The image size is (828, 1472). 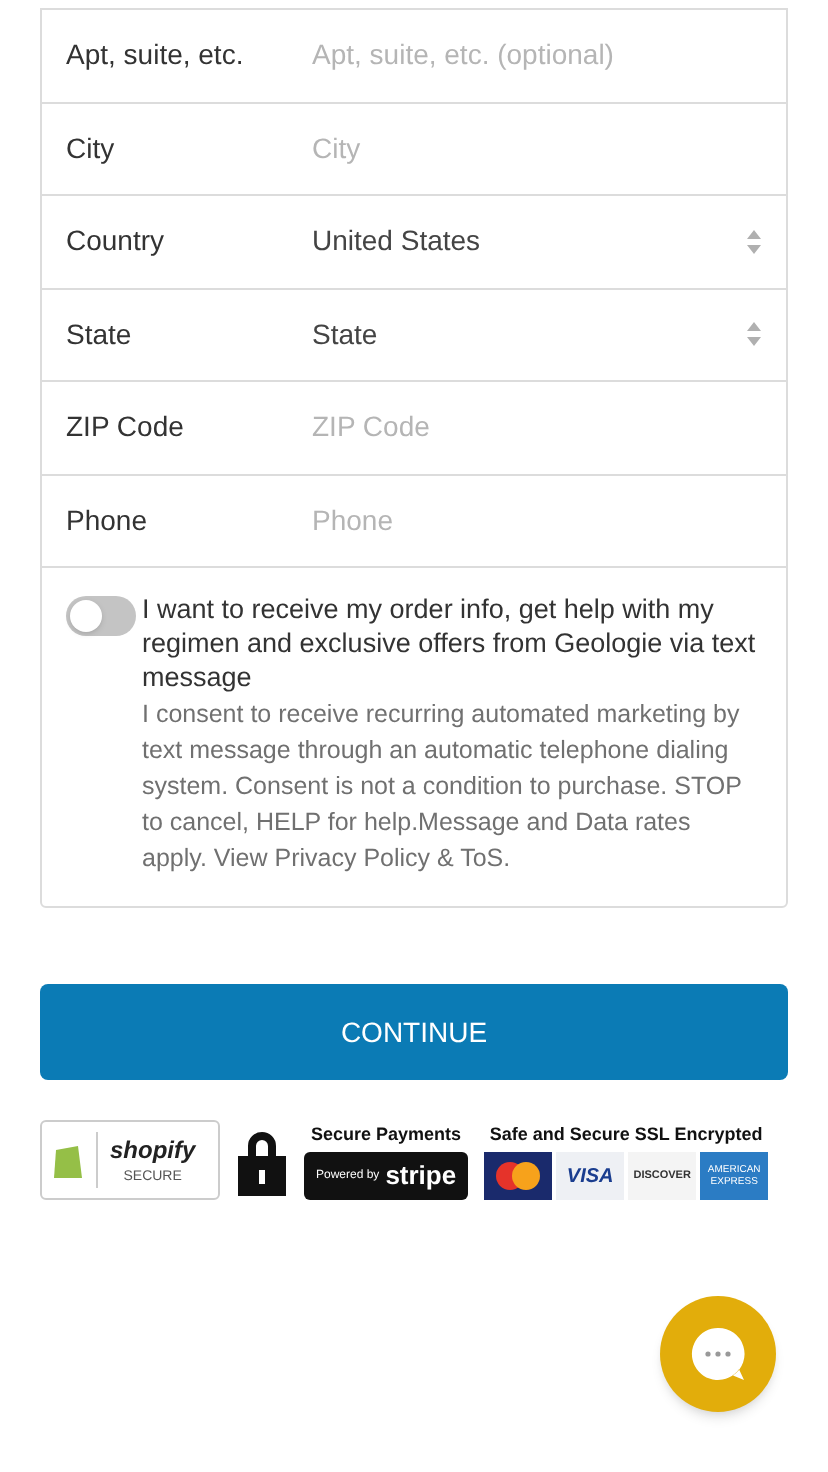 I want to click on chat-button, so click(x=718, y=1354).